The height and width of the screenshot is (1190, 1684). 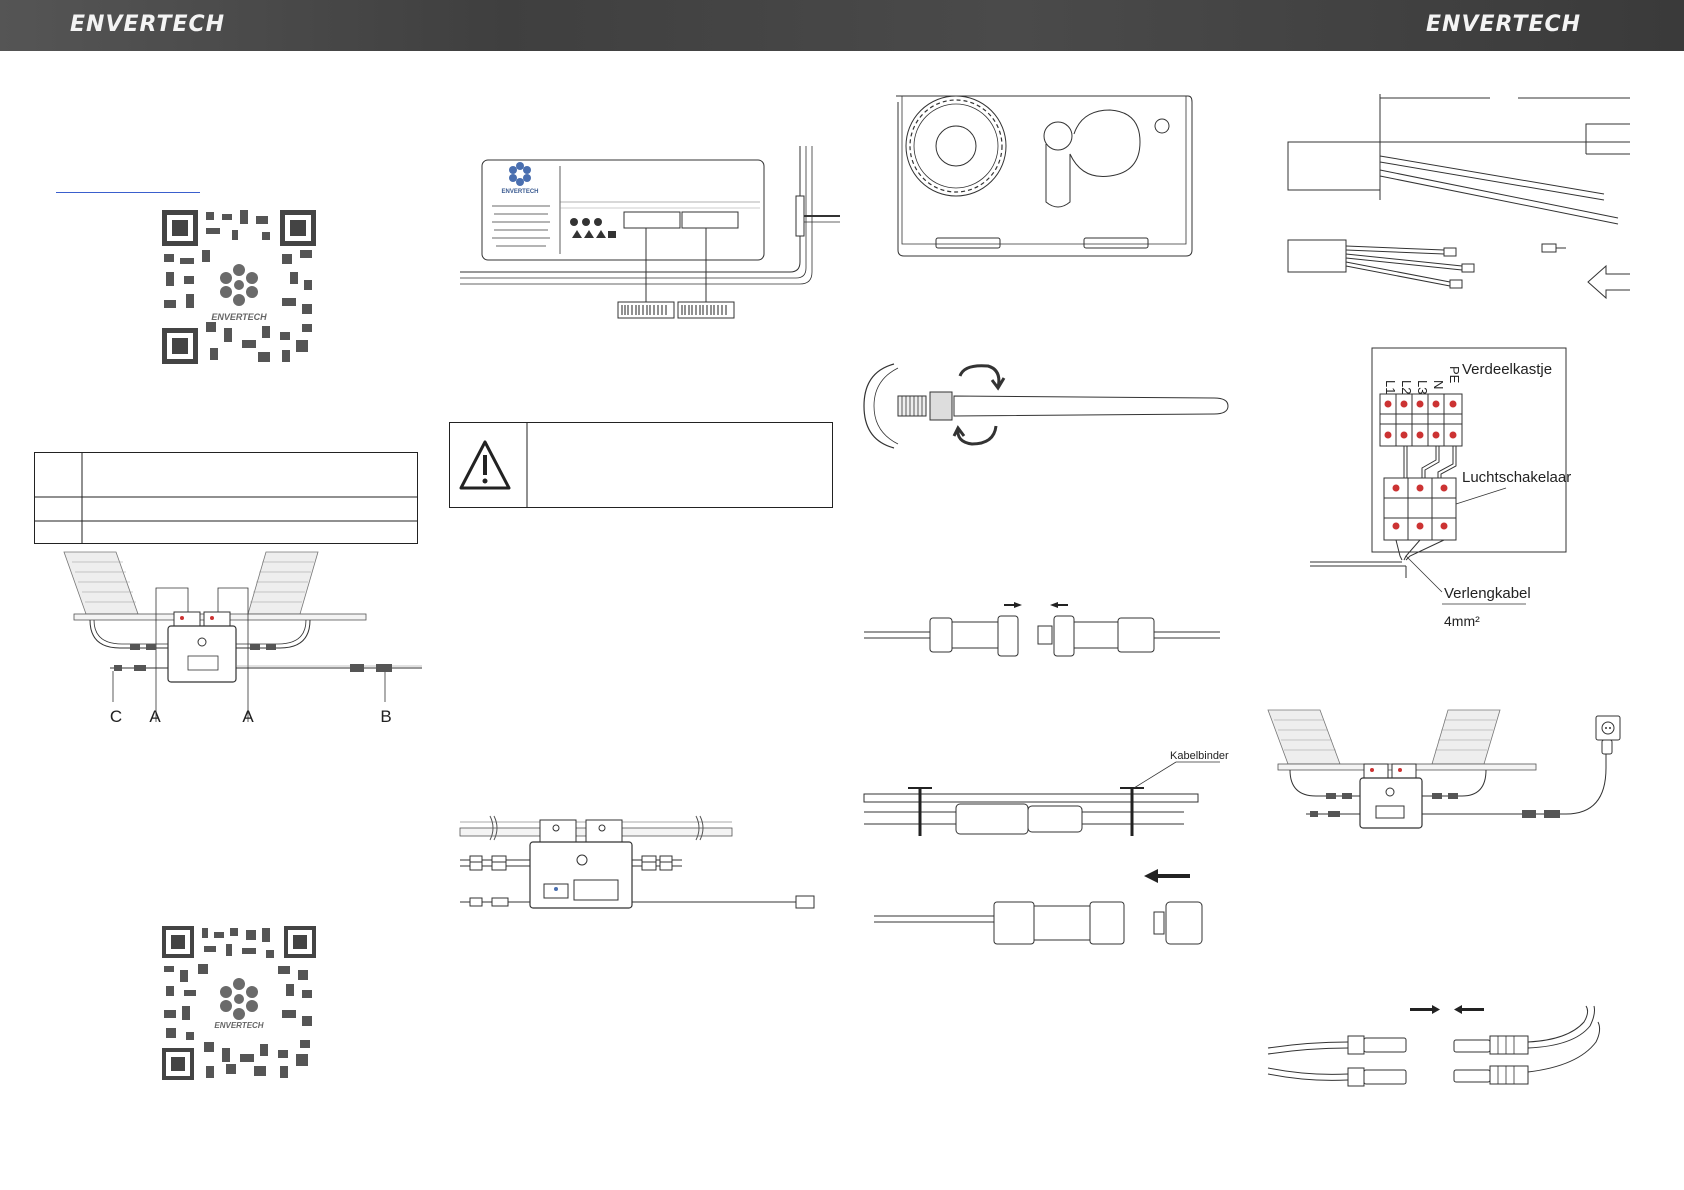 What do you see at coordinates (1458, 197) in the screenshot?
I see `cable-stripping-diagram` at bounding box center [1458, 197].